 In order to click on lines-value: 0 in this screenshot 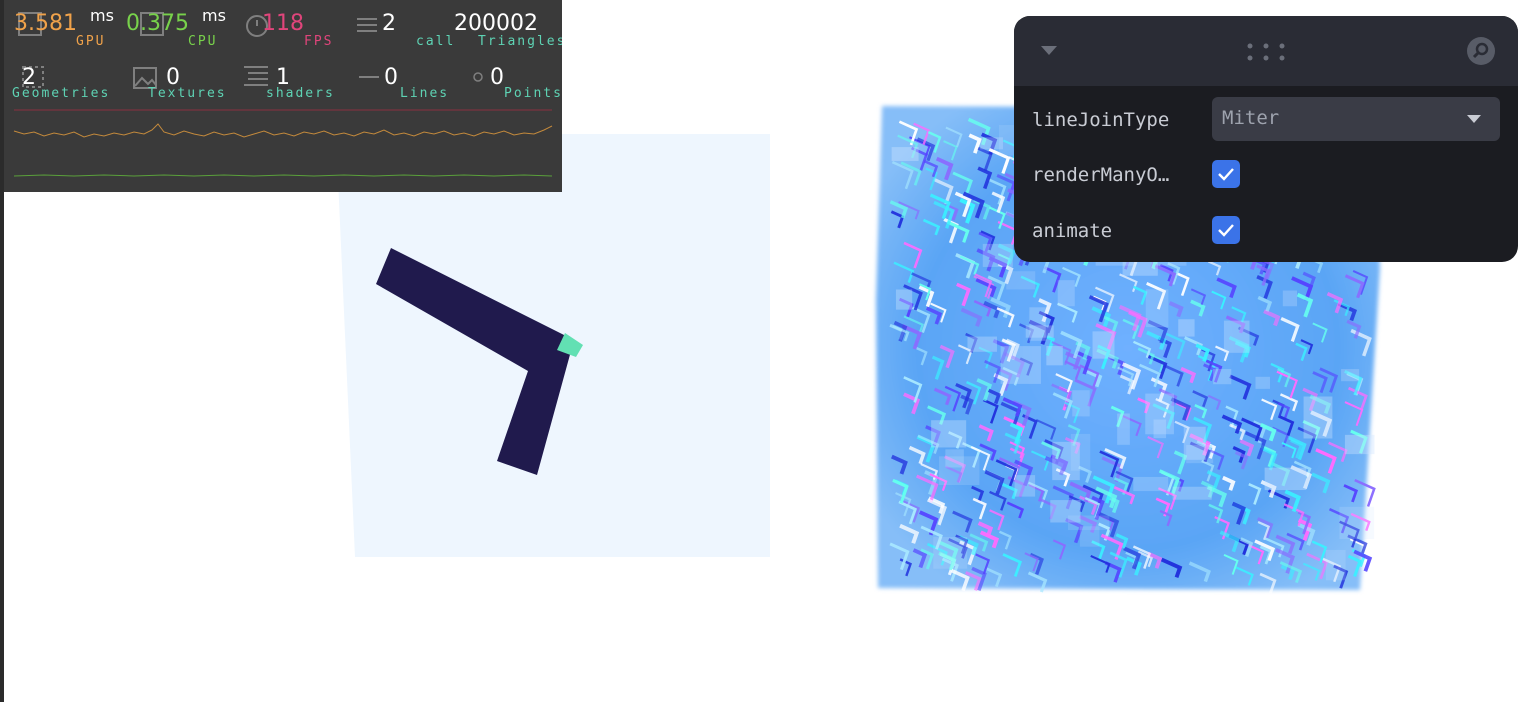, I will do `click(391, 77)`.